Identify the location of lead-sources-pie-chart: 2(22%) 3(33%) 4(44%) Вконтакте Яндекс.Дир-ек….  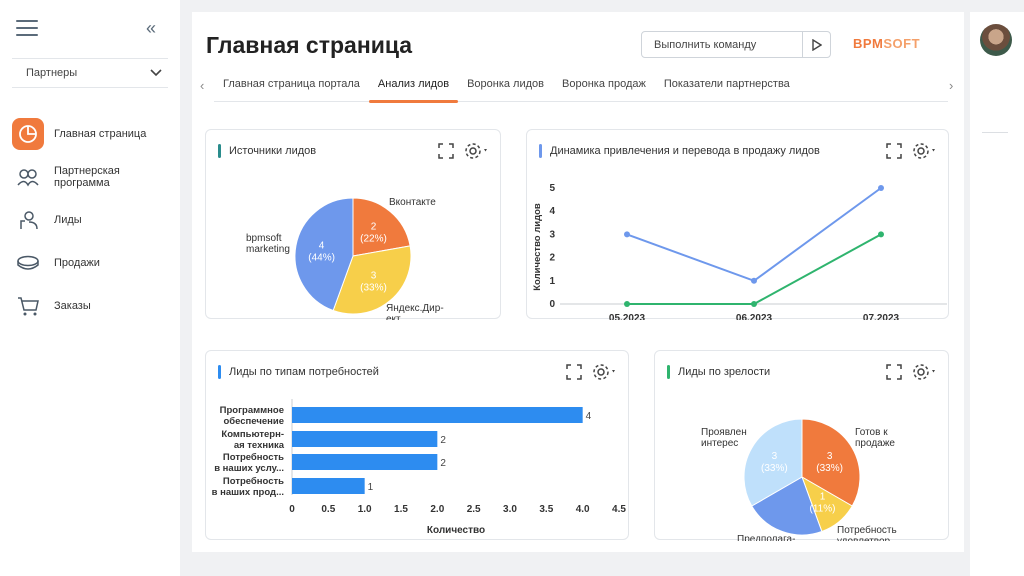
(345, 258).